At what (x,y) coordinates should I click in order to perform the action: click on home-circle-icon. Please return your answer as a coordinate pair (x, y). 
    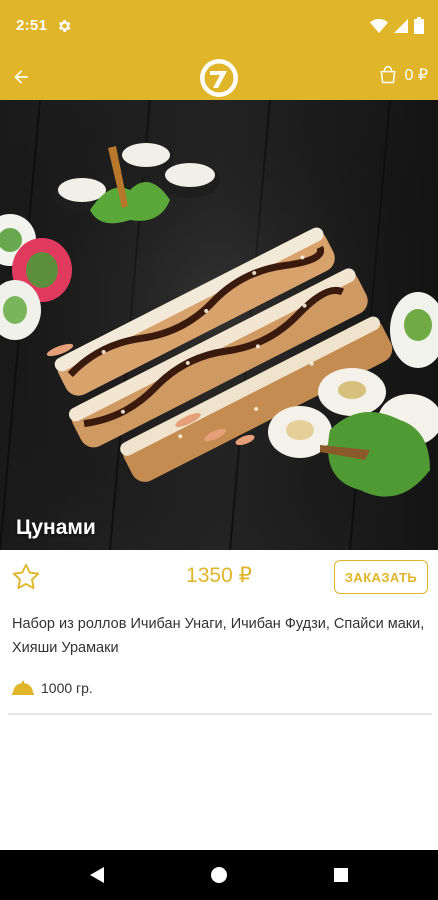
    Looking at the image, I should click on (219, 875).